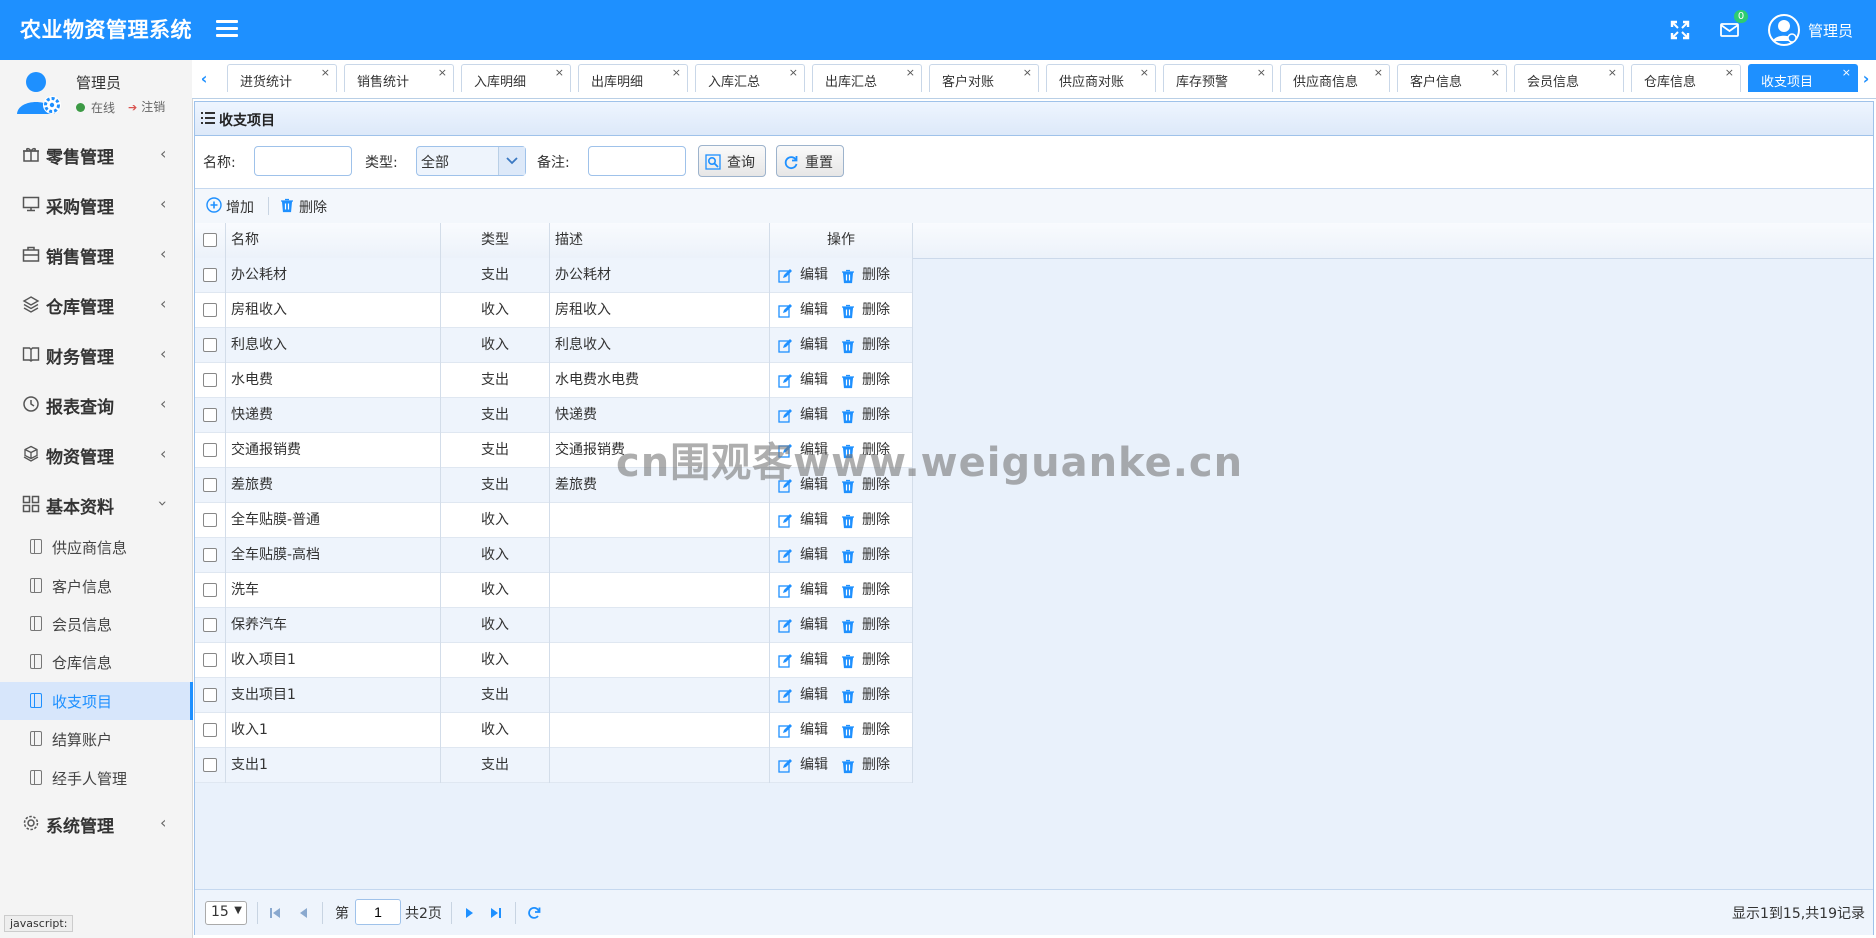 This screenshot has height=938, width=1876. What do you see at coordinates (554, 275) in the screenshot?
I see `table-row: 办公耗材 支出 办公耗材 编辑 删除` at bounding box center [554, 275].